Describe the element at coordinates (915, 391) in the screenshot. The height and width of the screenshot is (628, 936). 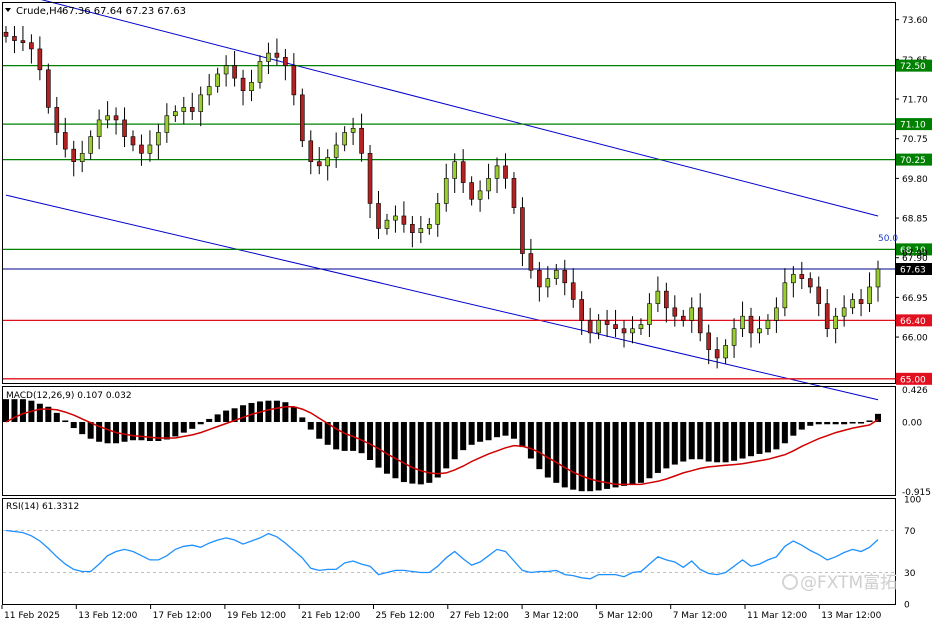
I see `macd-tick-label: 0.426` at that location.